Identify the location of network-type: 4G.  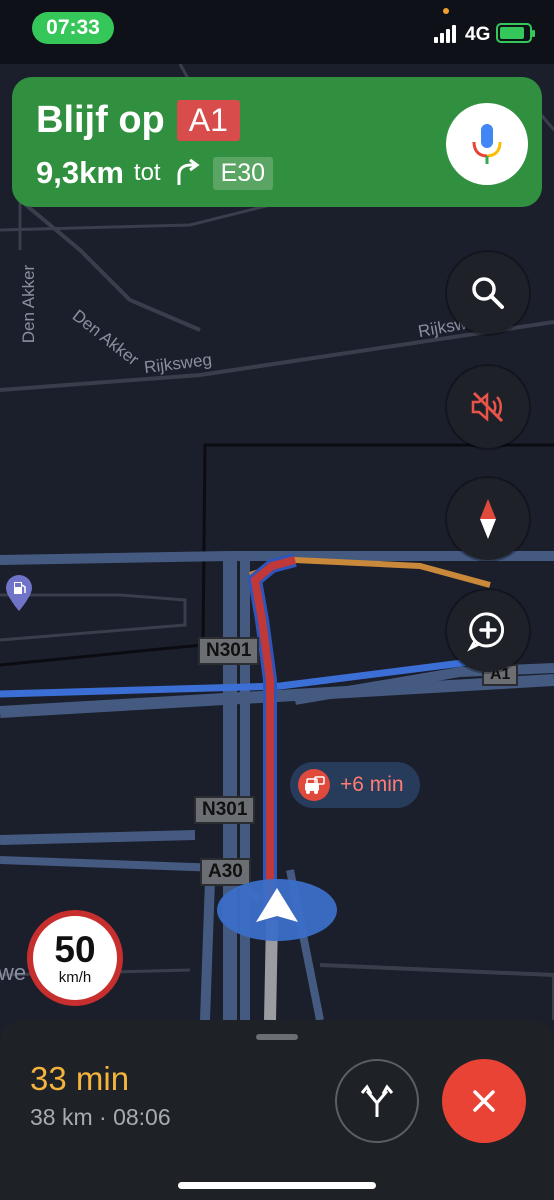
(478, 34).